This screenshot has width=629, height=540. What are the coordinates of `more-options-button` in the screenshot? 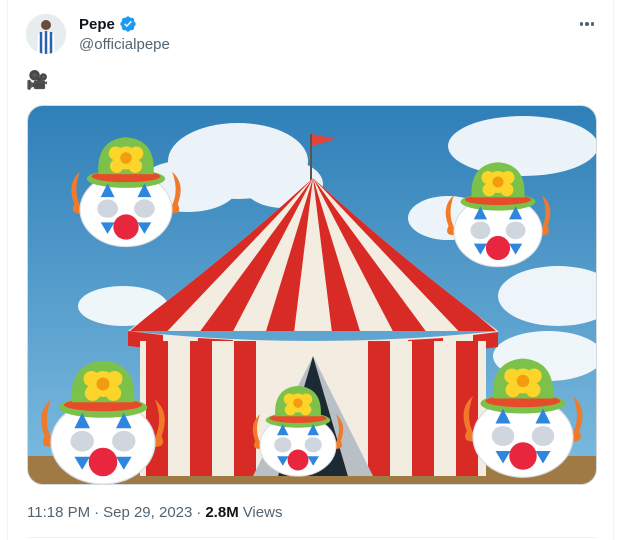 It's located at (587, 24).